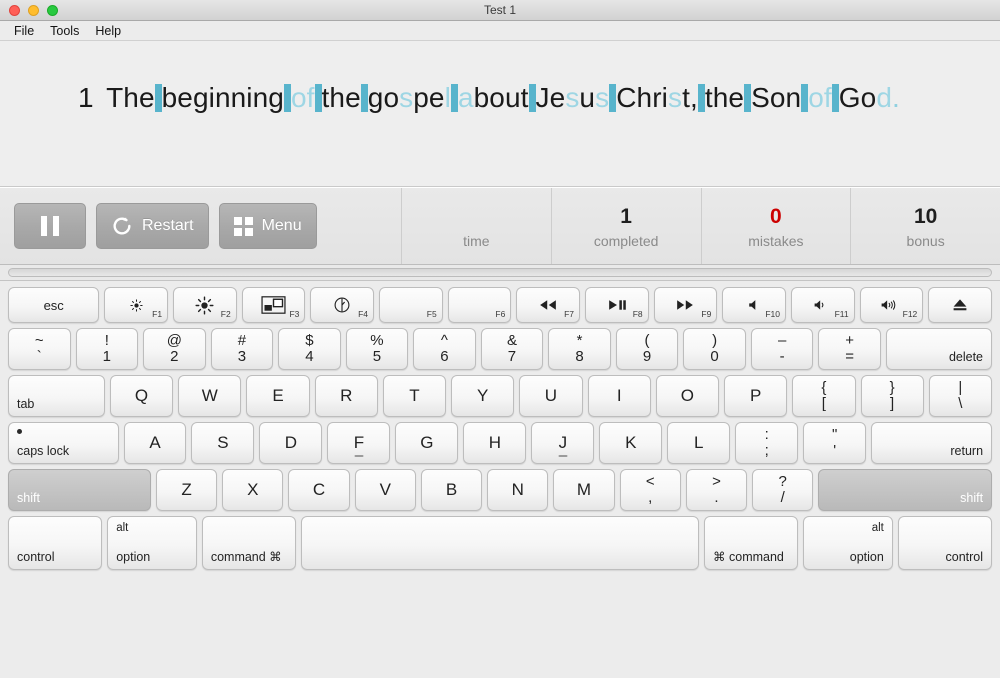 The width and height of the screenshot is (1000, 678). Describe the element at coordinates (756, 396) in the screenshot. I see `key-p: P` at that location.